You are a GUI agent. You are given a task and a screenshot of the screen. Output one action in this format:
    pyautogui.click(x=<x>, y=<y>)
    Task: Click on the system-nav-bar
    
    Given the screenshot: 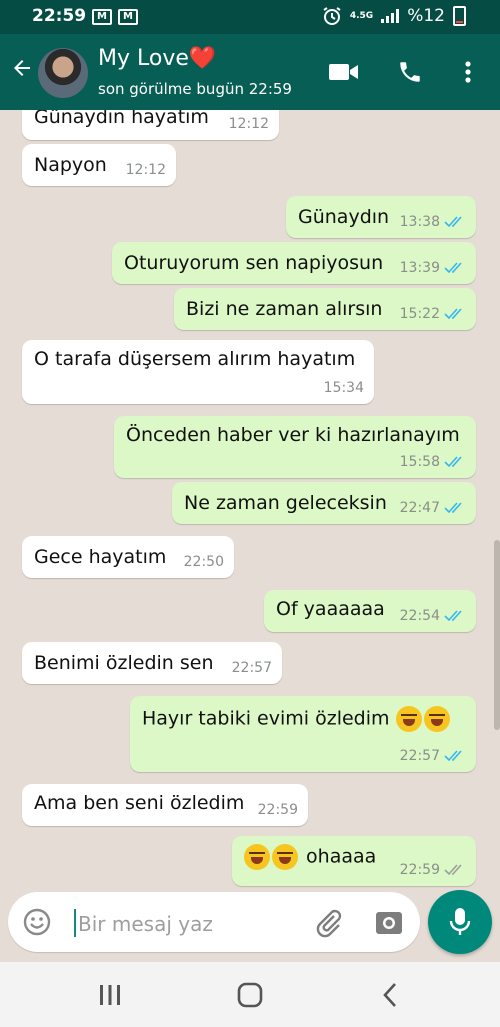 What is the action you would take?
    pyautogui.click(x=250, y=994)
    